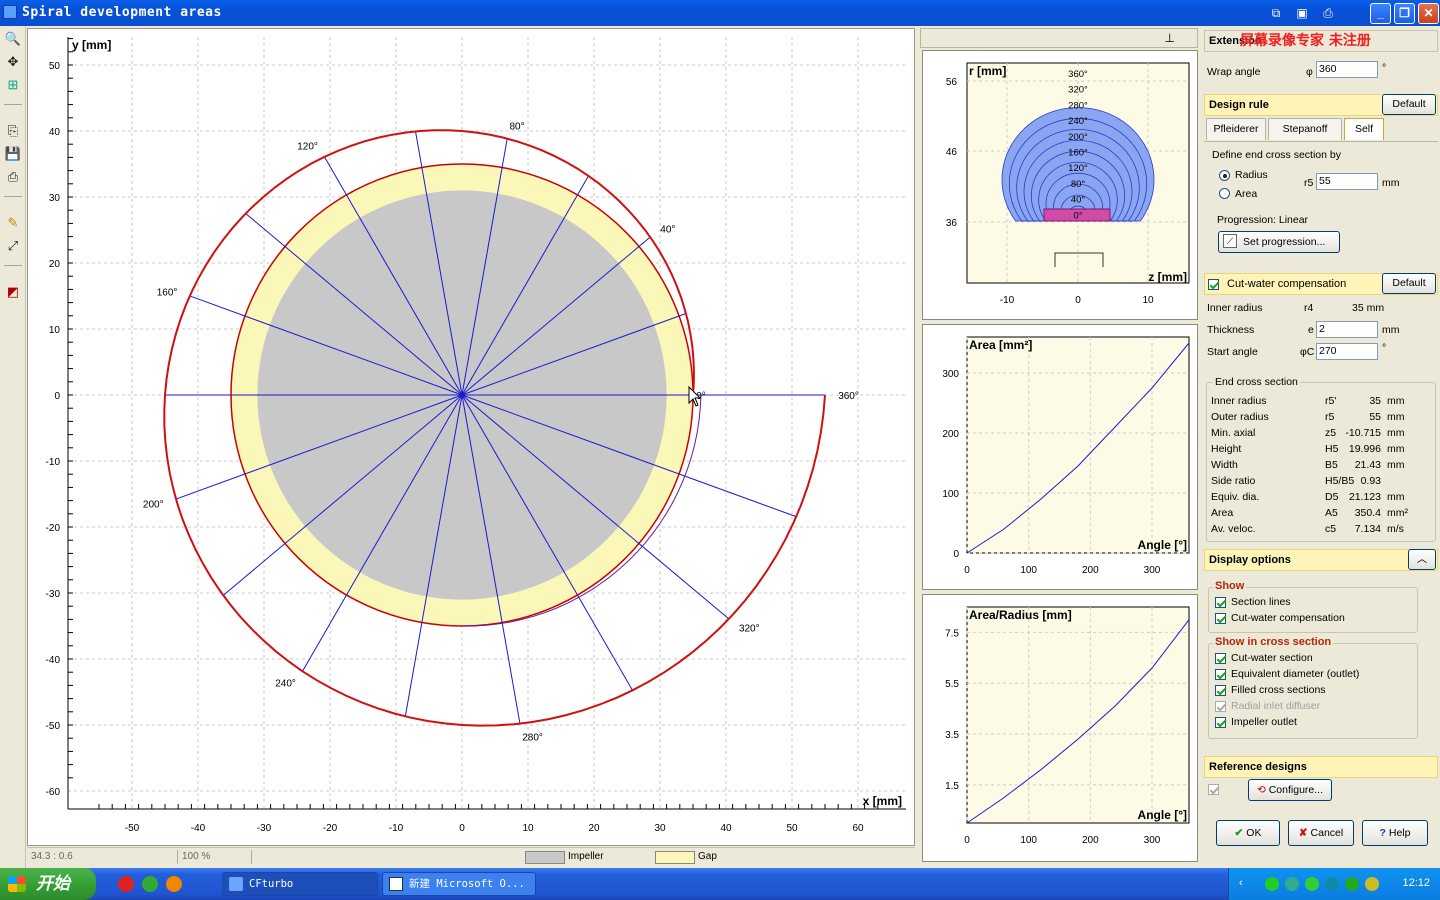  I want to click on collapse-button: ︿, so click(1422, 559).